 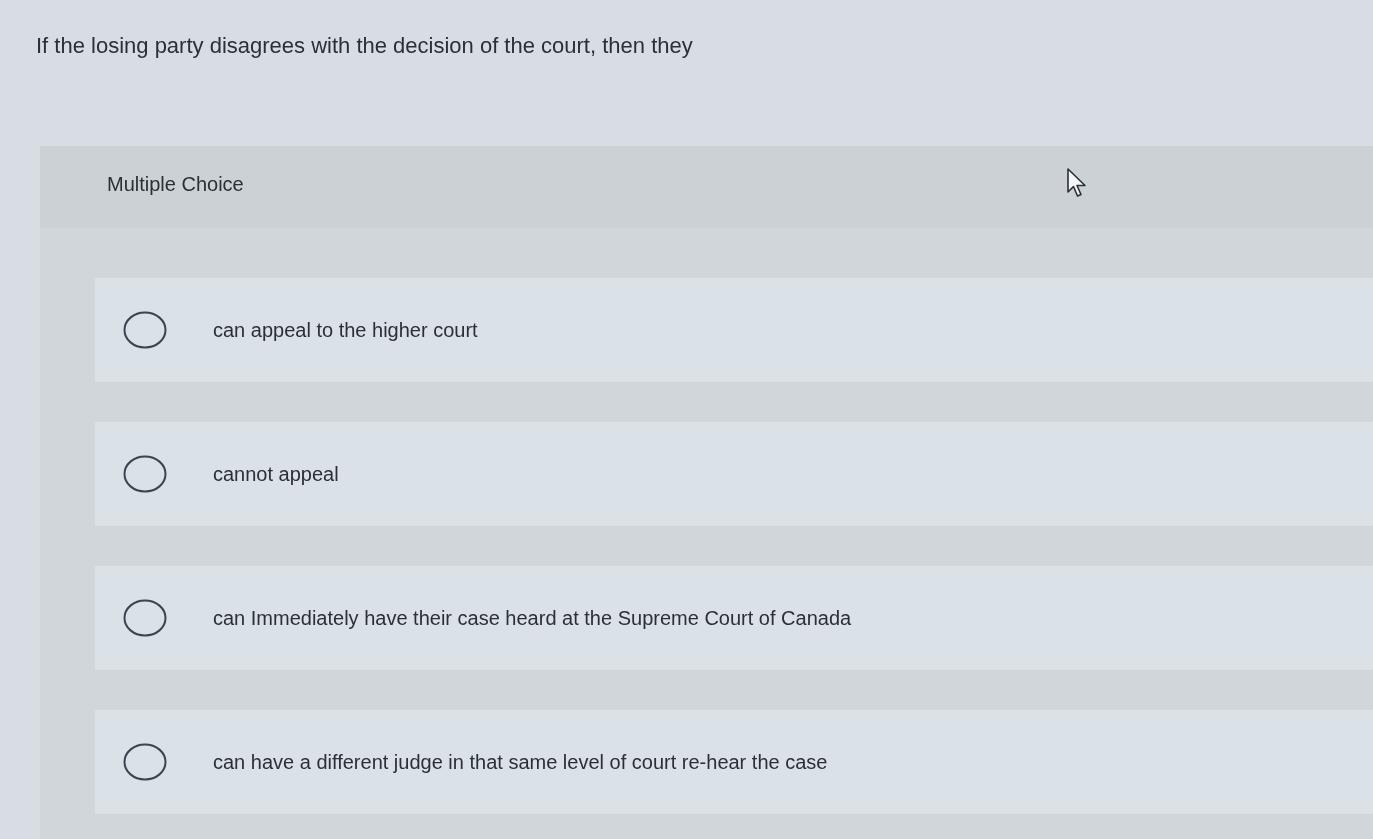 I want to click on answer-option: can have a different judge in that same level of court re-hear the case, so click(x=734, y=762).